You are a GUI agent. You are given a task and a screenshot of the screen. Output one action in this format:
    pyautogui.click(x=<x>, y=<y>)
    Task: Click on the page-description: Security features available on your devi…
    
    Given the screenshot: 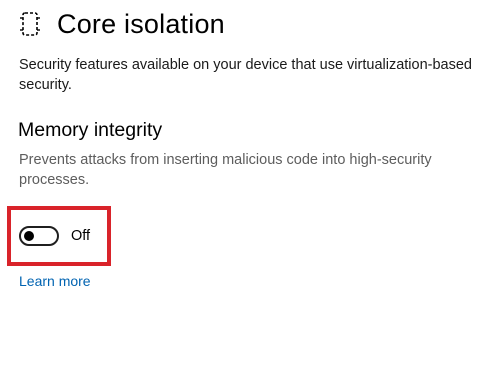 What is the action you would take?
    pyautogui.click(x=245, y=75)
    